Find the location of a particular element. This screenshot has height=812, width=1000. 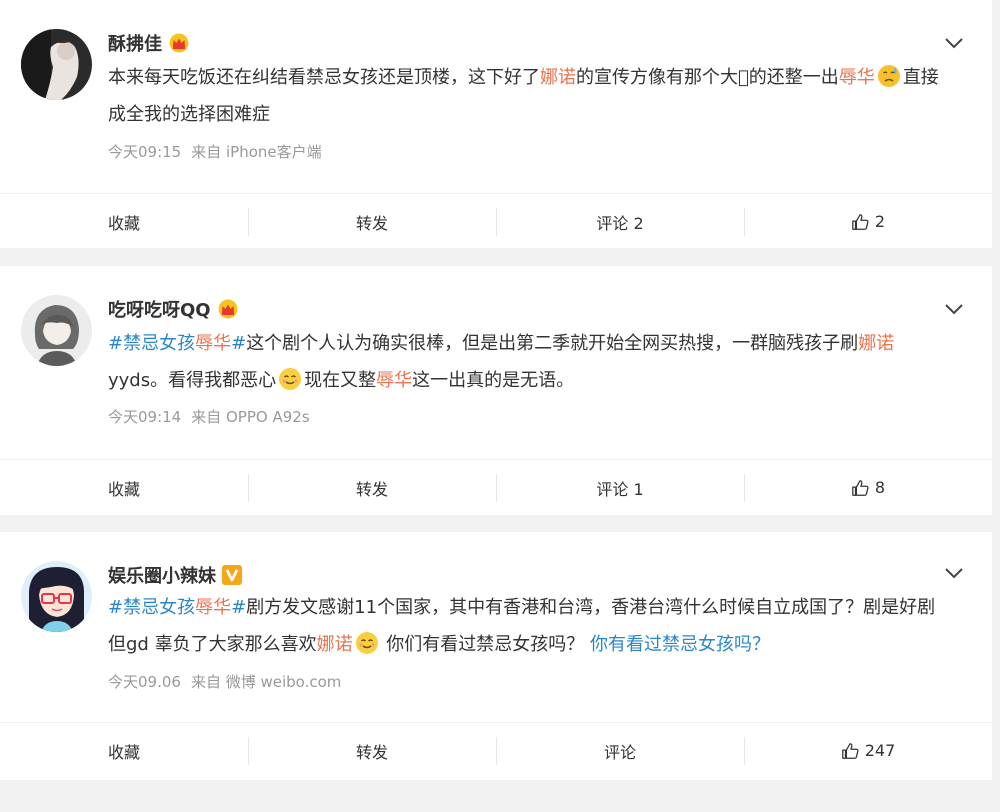

comment-label: 评论 1 is located at coordinates (620, 489).